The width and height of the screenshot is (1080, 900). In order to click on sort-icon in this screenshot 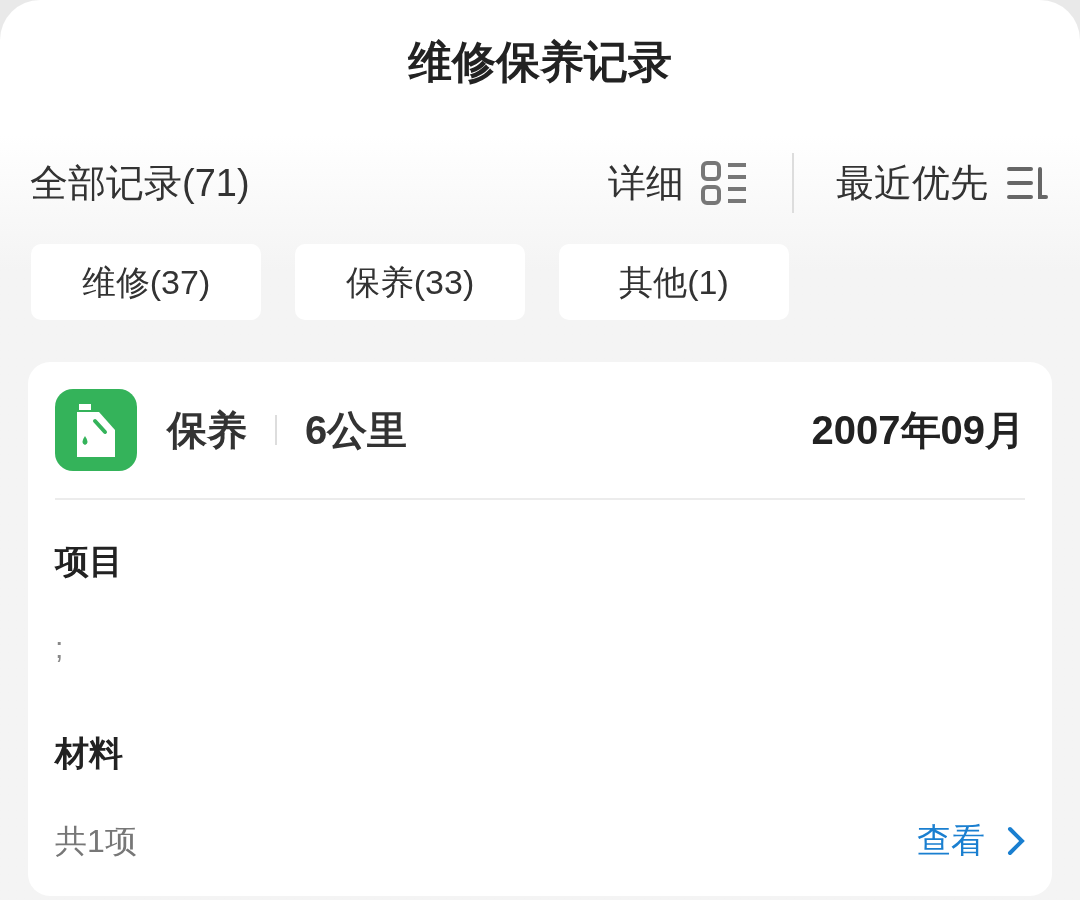, I will do `click(1028, 183)`.